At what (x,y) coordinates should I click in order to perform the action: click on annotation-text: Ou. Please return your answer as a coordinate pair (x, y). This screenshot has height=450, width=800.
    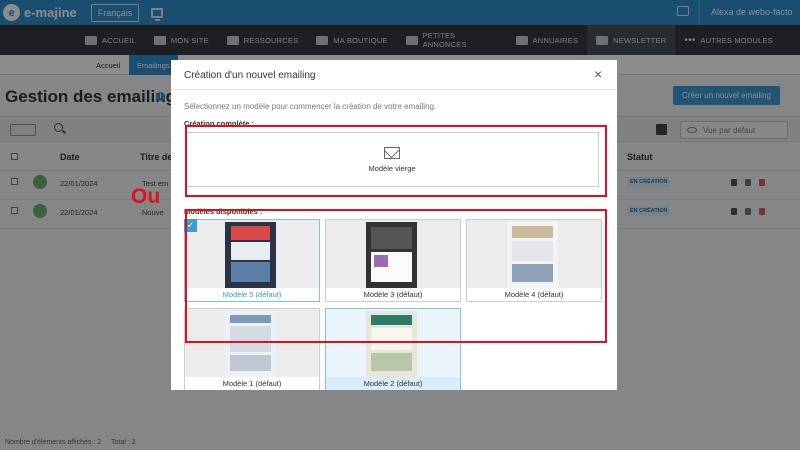
    Looking at the image, I should click on (146, 196).